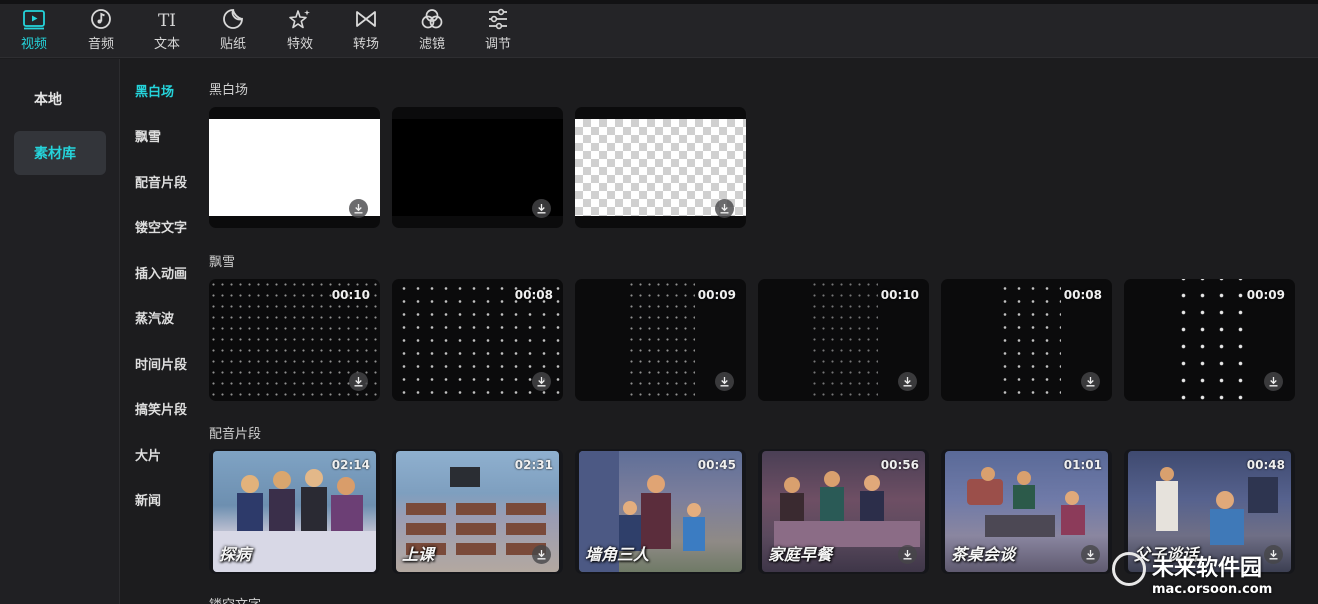 The height and width of the screenshot is (604, 1318). What do you see at coordinates (477, 167) in the screenshot?
I see `material-card-black` at bounding box center [477, 167].